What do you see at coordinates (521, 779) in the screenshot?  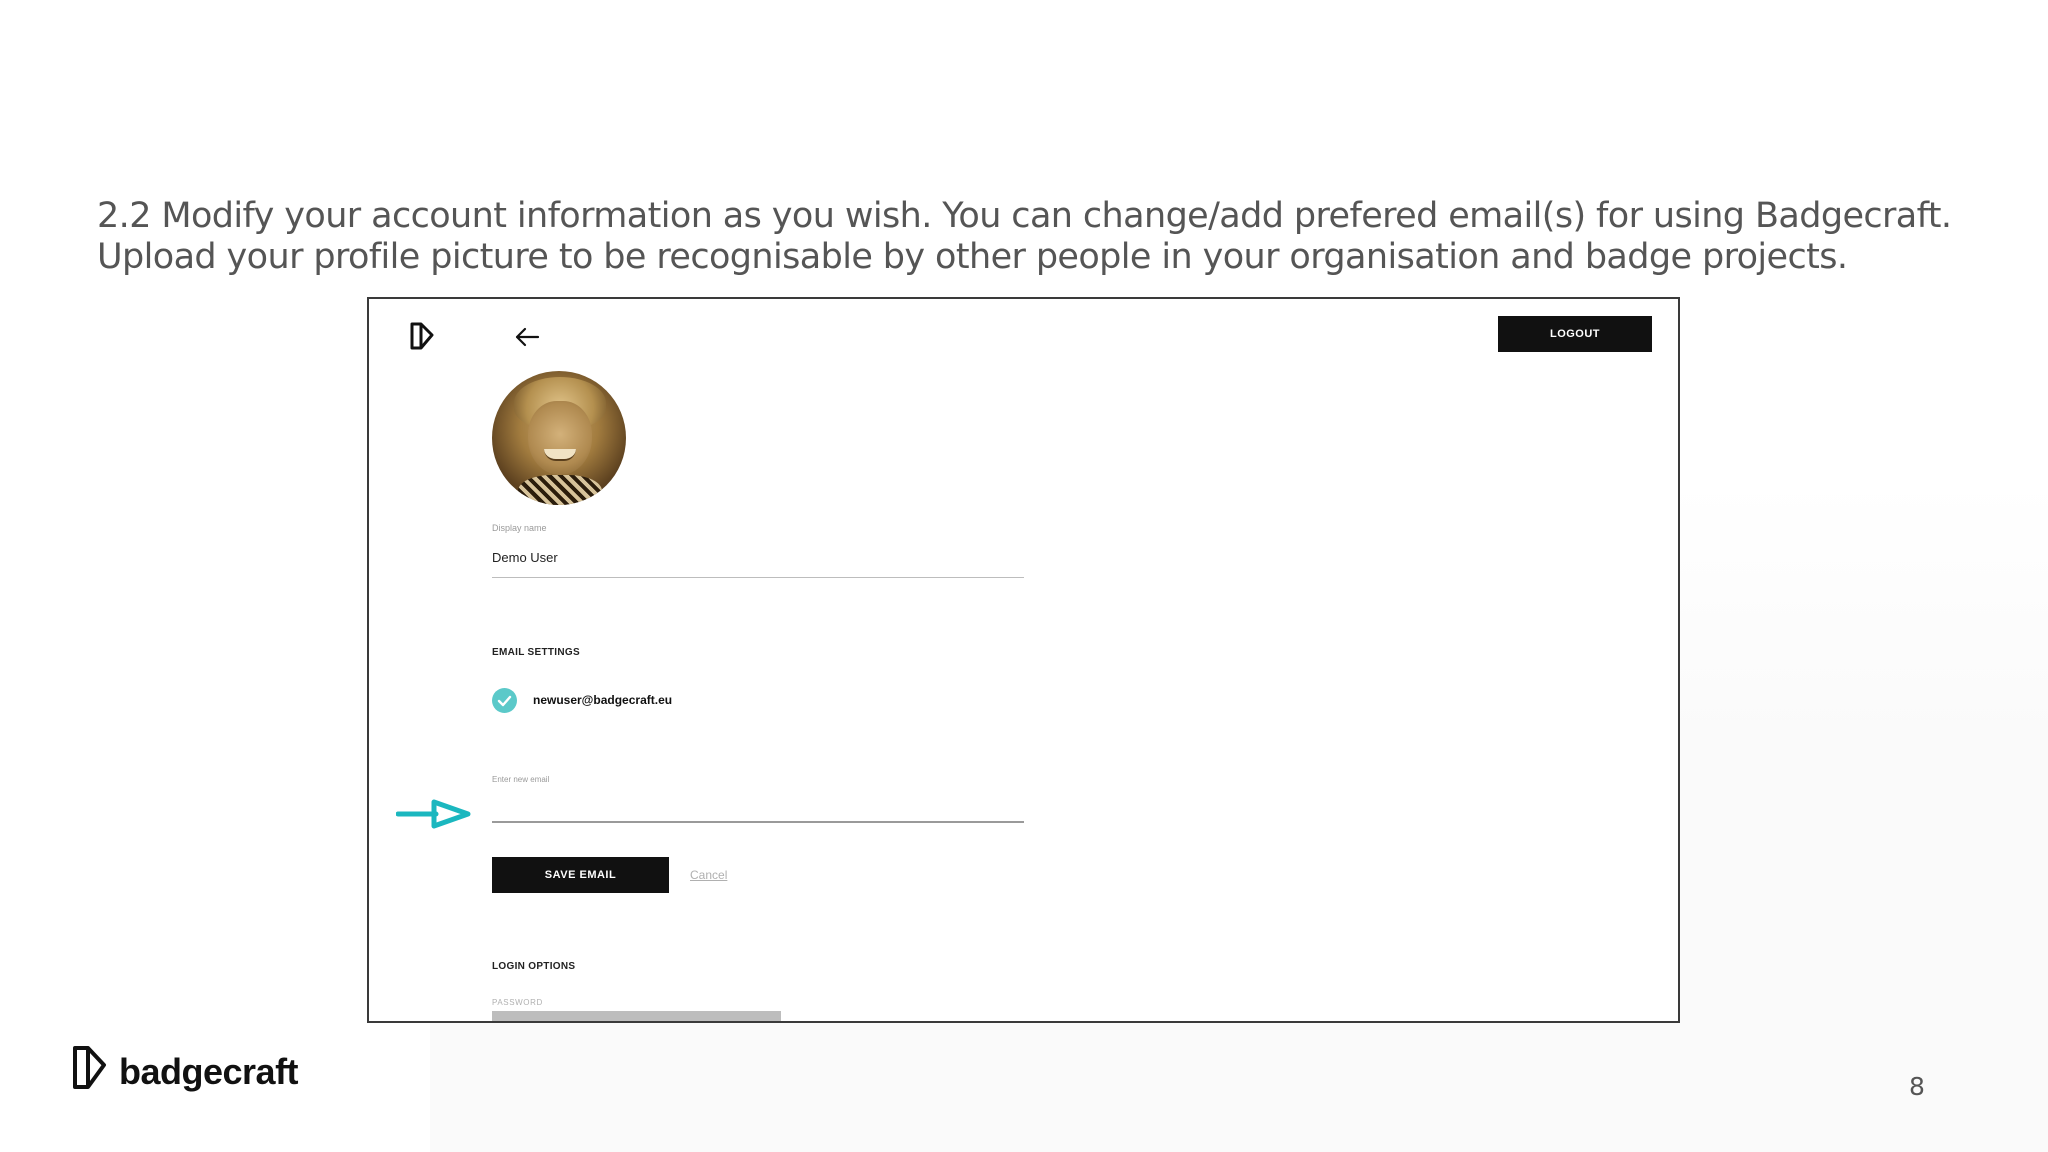 I see `new-email-label: Enter new email` at bounding box center [521, 779].